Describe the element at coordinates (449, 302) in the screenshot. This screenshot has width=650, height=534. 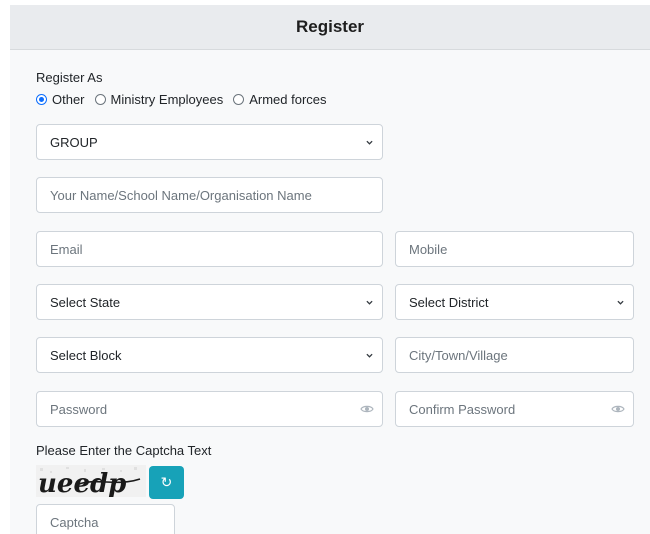
I see `district-select-value: Select District` at that location.